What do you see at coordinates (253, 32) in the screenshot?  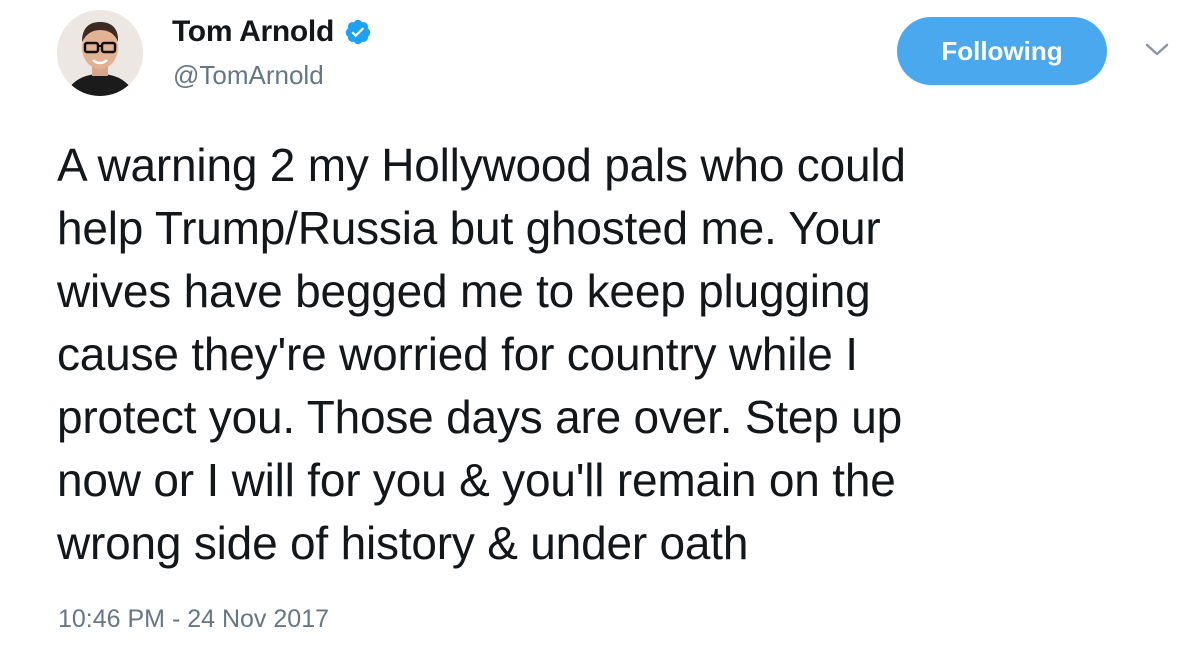 I see `author-display-name: Tom Arnold` at bounding box center [253, 32].